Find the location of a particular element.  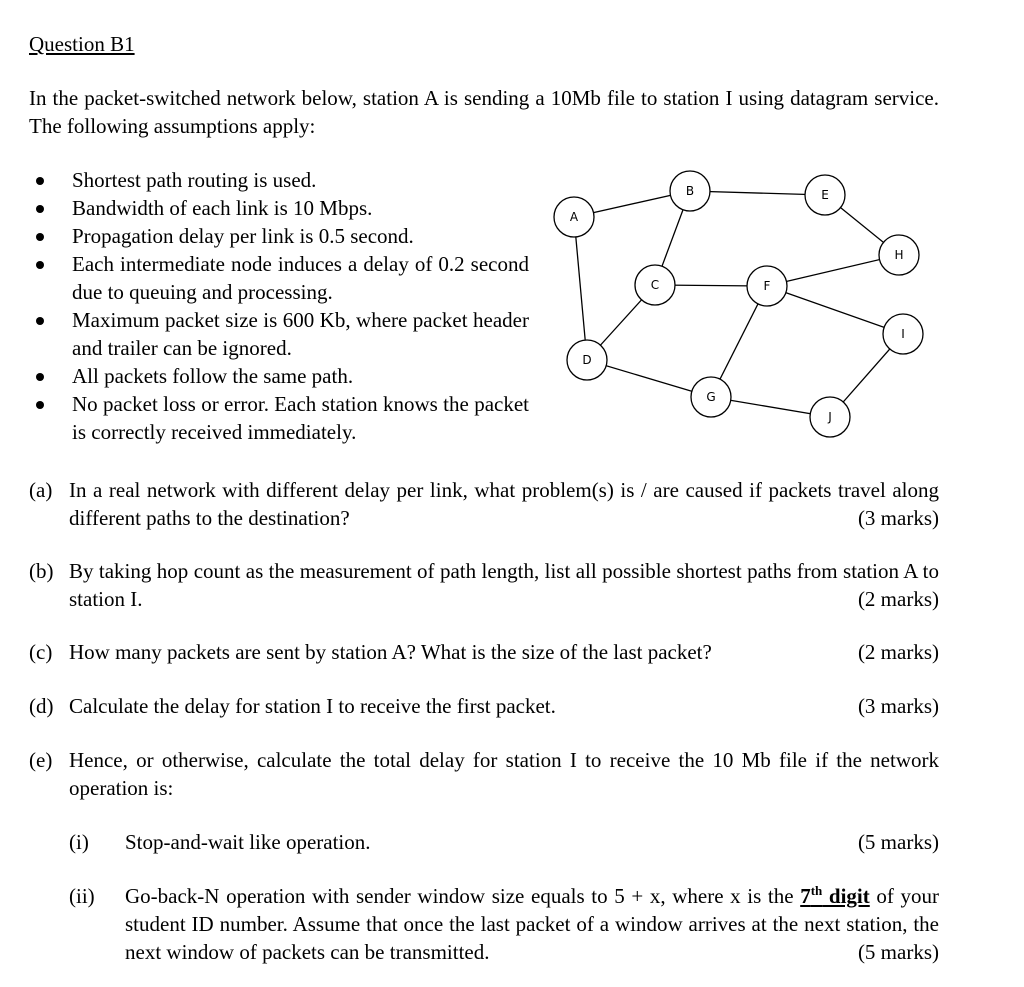

link-F-I is located at coordinates (835, 310).